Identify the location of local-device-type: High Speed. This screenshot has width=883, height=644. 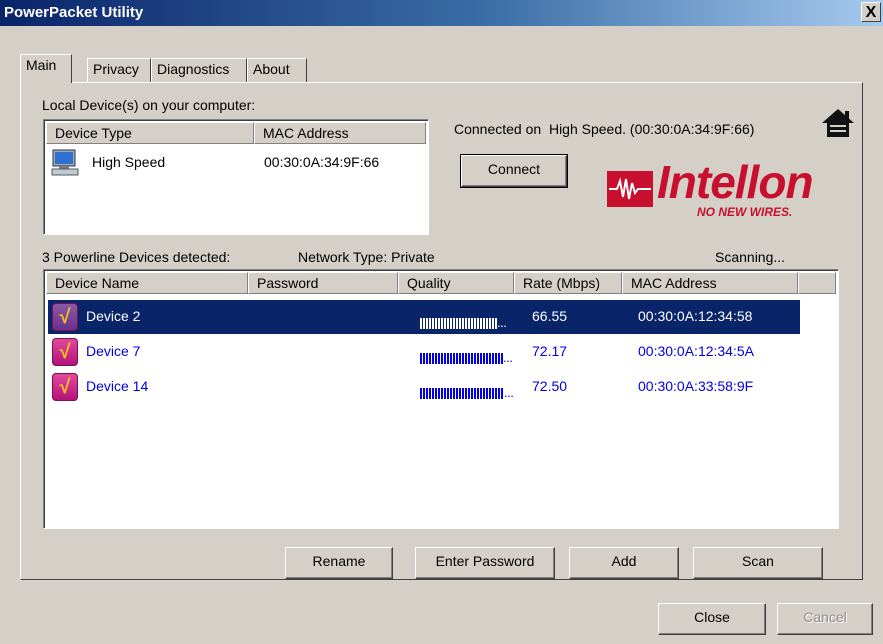
(129, 162).